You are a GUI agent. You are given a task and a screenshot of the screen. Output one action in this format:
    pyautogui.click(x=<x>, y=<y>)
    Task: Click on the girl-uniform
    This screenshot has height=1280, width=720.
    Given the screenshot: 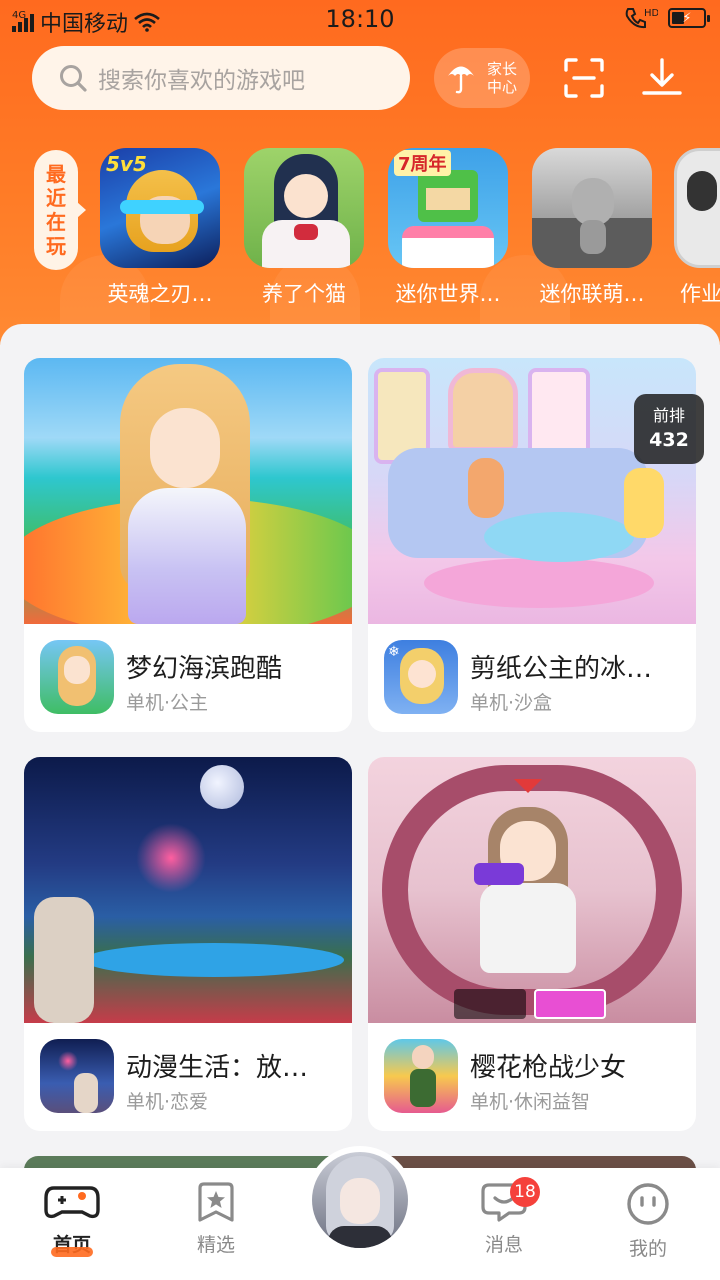 What is the action you would take?
    pyautogui.click(x=528, y=928)
    